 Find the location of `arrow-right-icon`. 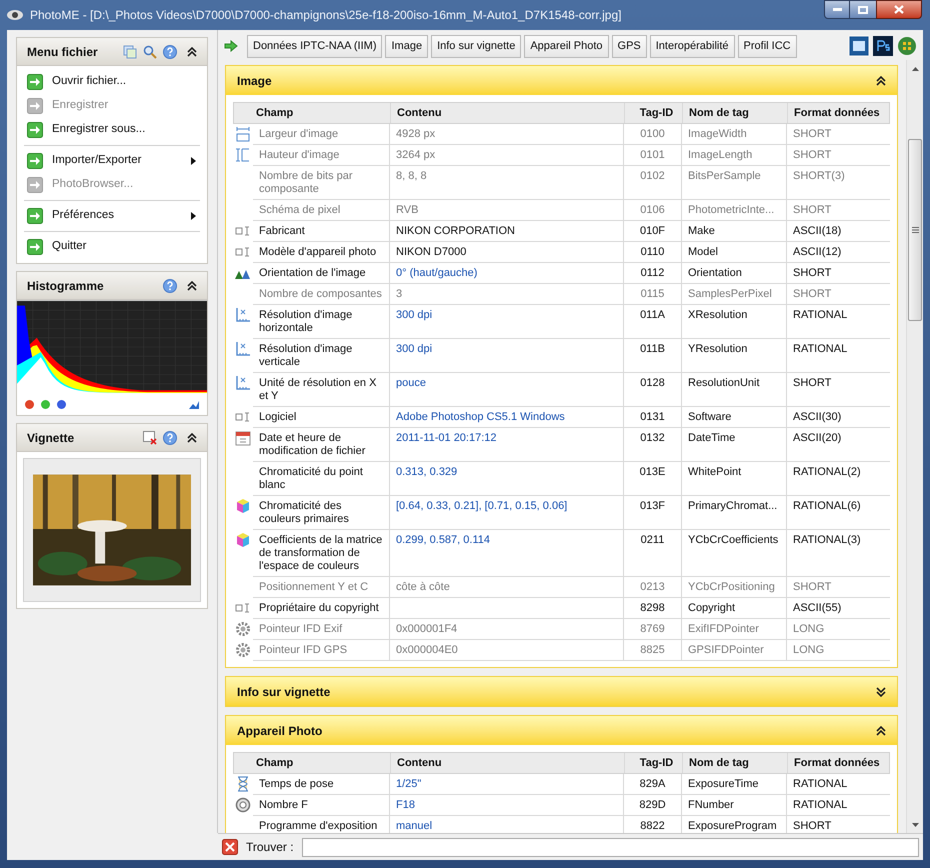

arrow-right-icon is located at coordinates (231, 46).